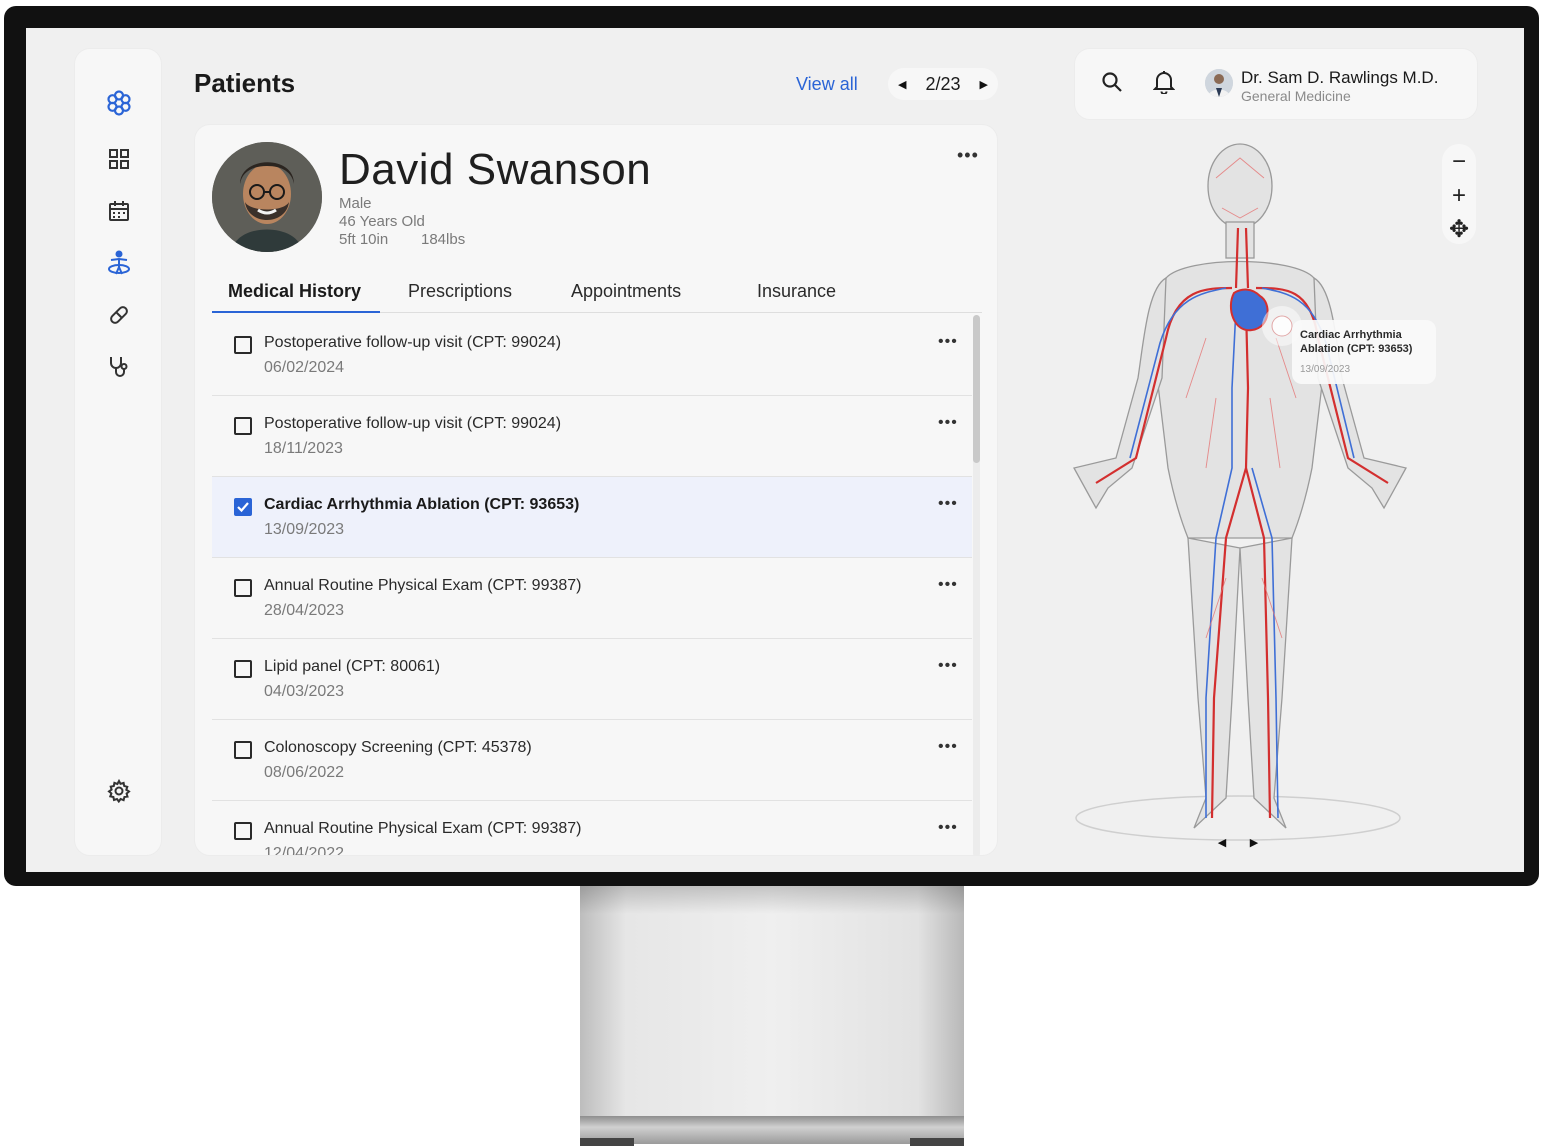  Describe the element at coordinates (304, 610) in the screenshot. I see `item-date: 28/04/2023` at that location.